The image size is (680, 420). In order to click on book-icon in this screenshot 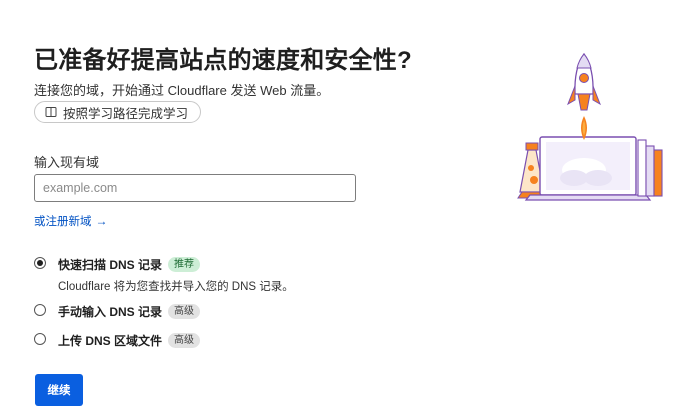, I will do `click(51, 112)`.